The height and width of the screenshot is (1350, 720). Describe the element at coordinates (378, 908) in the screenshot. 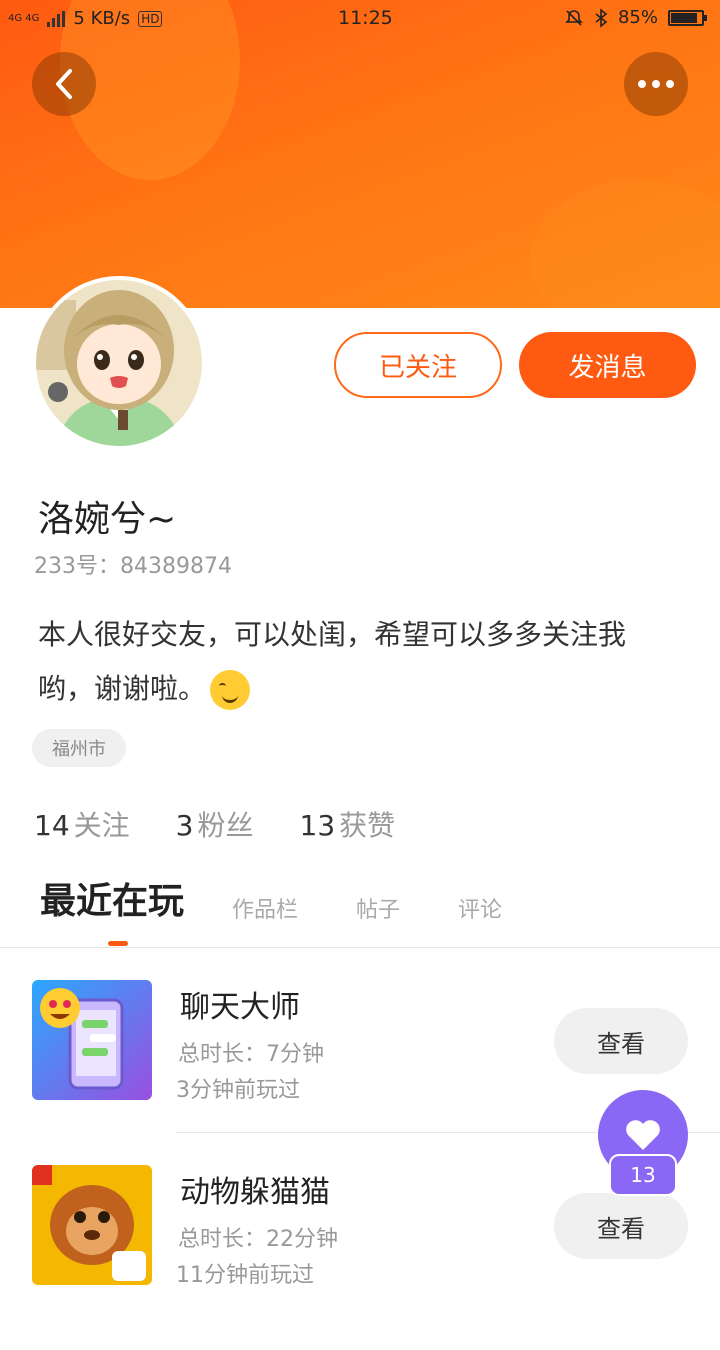

I see `tab-posts: 帖子` at that location.